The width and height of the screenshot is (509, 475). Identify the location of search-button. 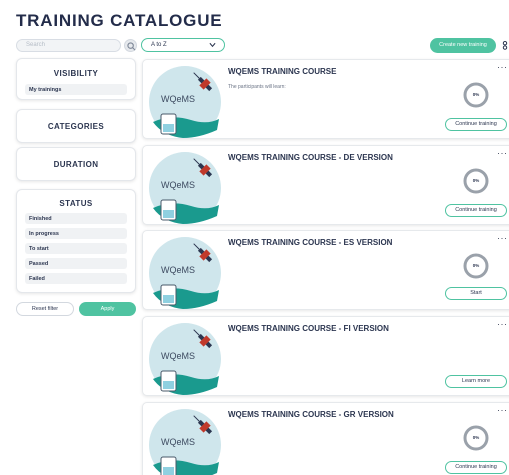
(130, 45).